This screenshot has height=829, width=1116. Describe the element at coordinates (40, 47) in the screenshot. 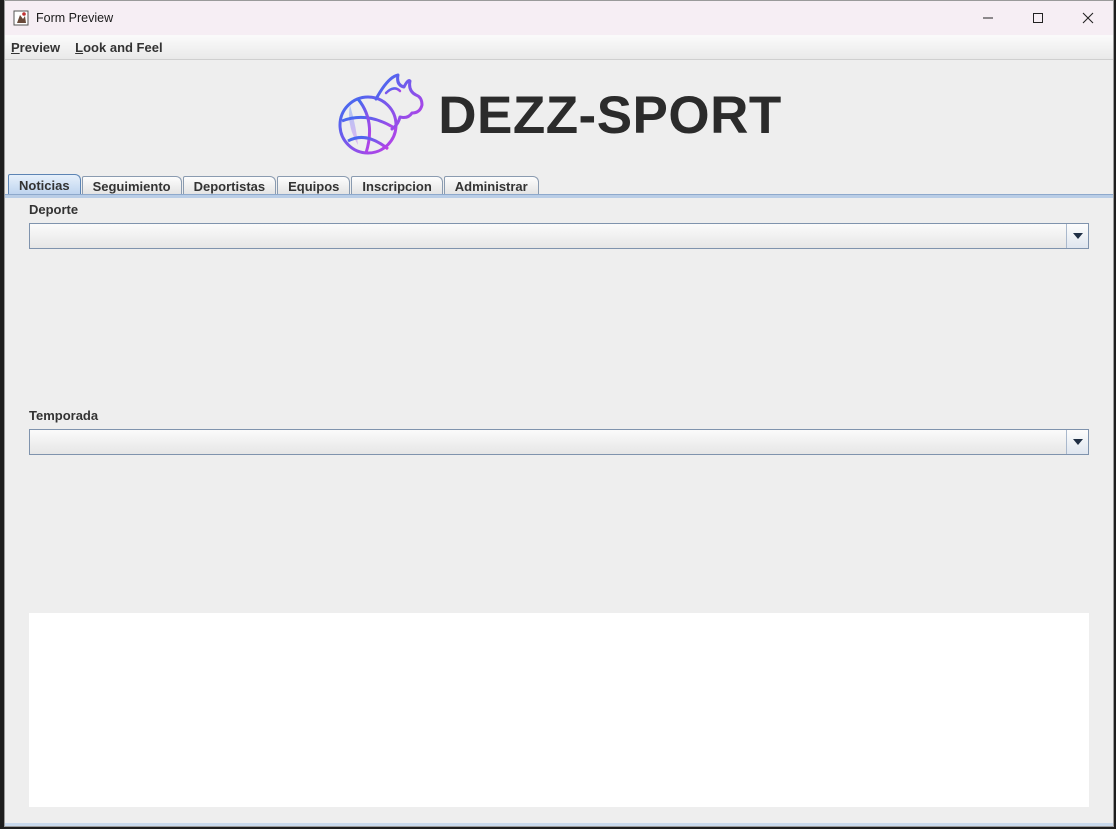

I see `menu-preview-label: review` at that location.